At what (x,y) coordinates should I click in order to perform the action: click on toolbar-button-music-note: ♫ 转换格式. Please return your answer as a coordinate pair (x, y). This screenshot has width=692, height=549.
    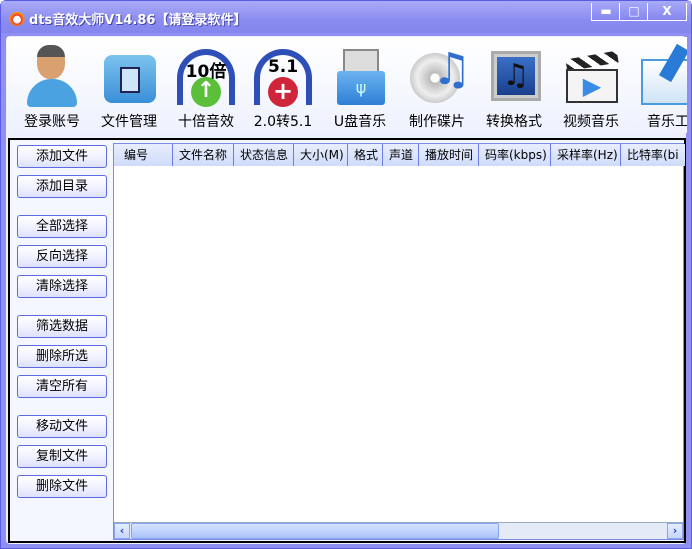
    Looking at the image, I should click on (514, 88).